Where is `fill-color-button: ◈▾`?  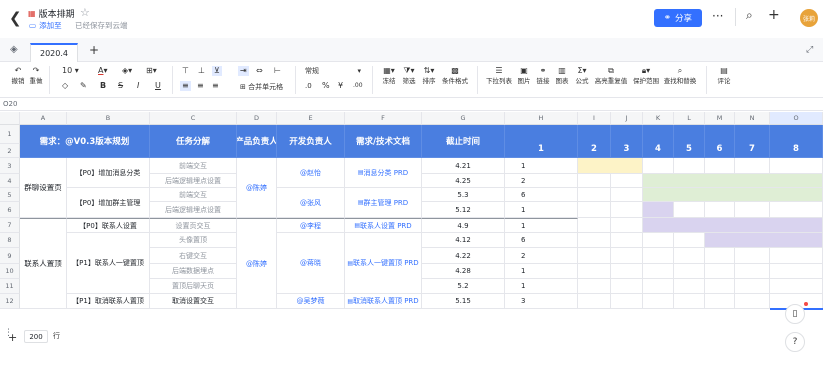
fill-color-button: ◈▾ is located at coordinates (127, 71).